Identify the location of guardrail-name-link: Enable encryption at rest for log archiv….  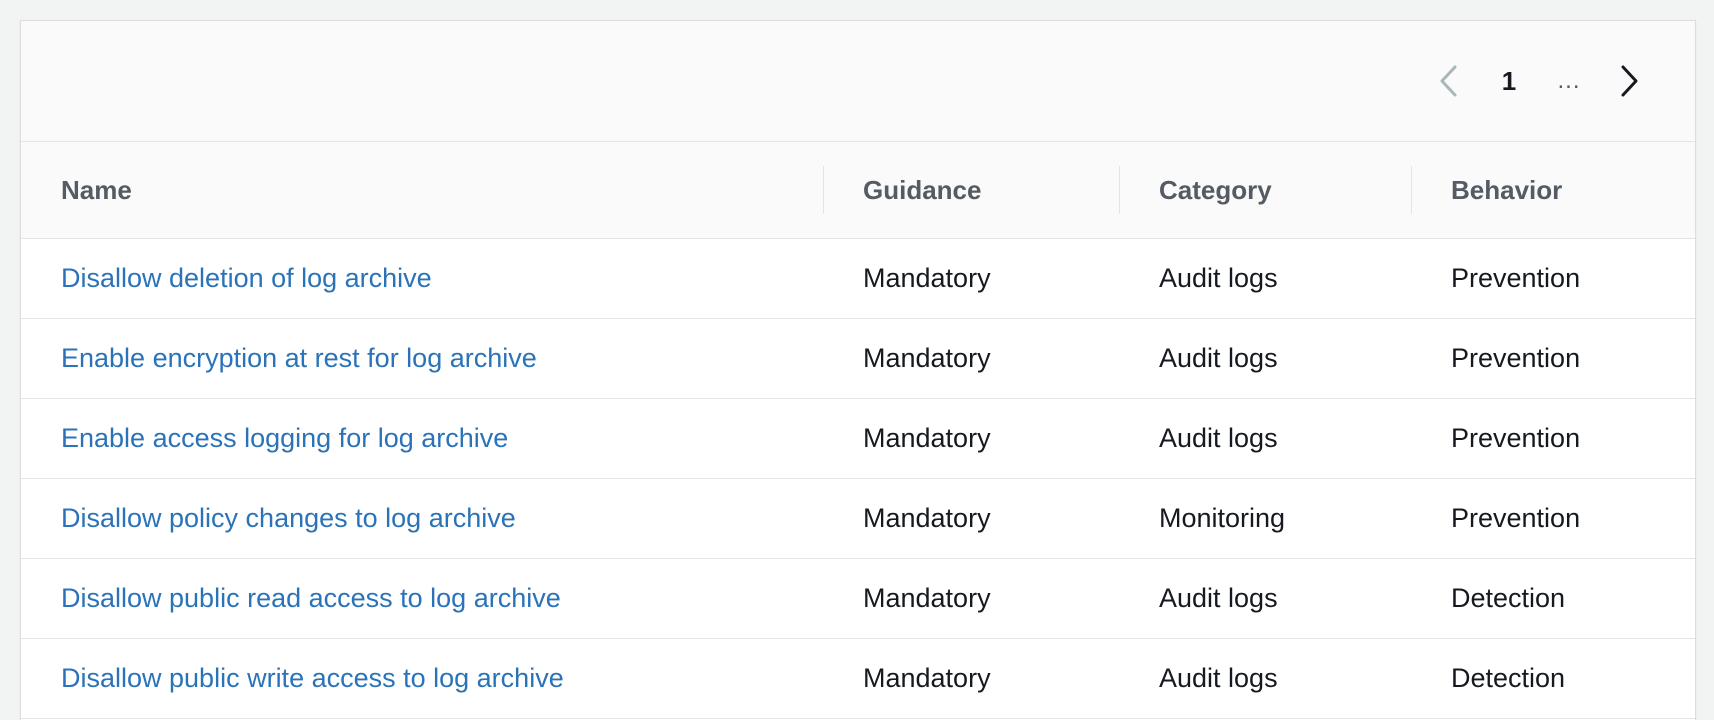
(299, 358).